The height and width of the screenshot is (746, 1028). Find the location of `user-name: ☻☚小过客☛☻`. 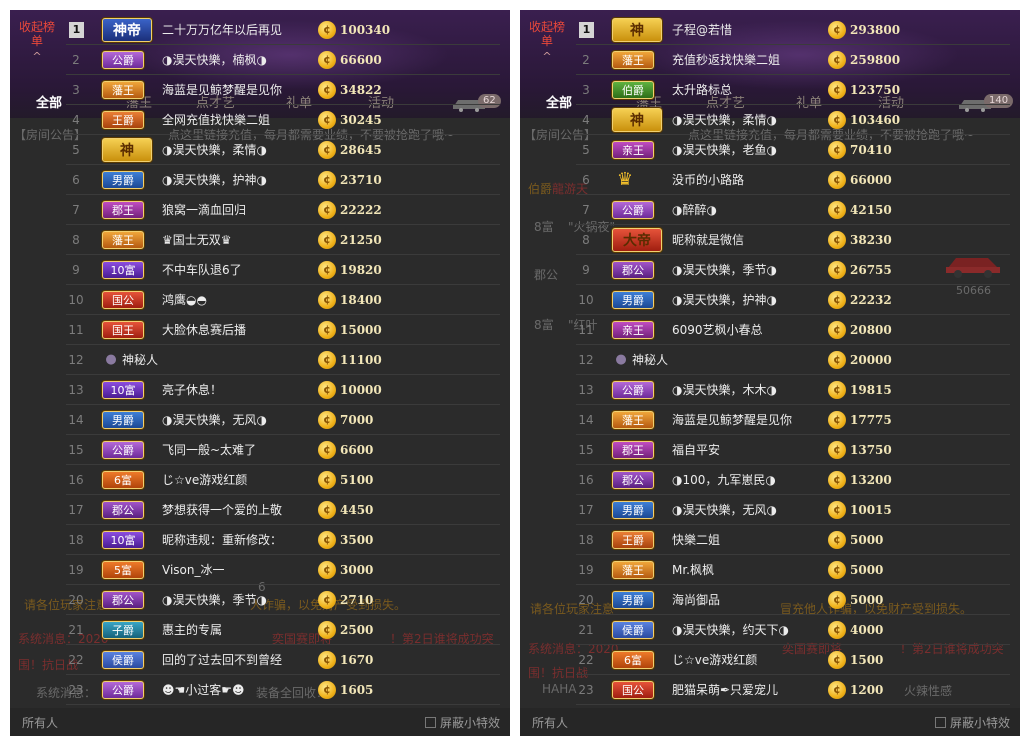

user-name: ☻☚小过客☛☻ is located at coordinates (203, 690).